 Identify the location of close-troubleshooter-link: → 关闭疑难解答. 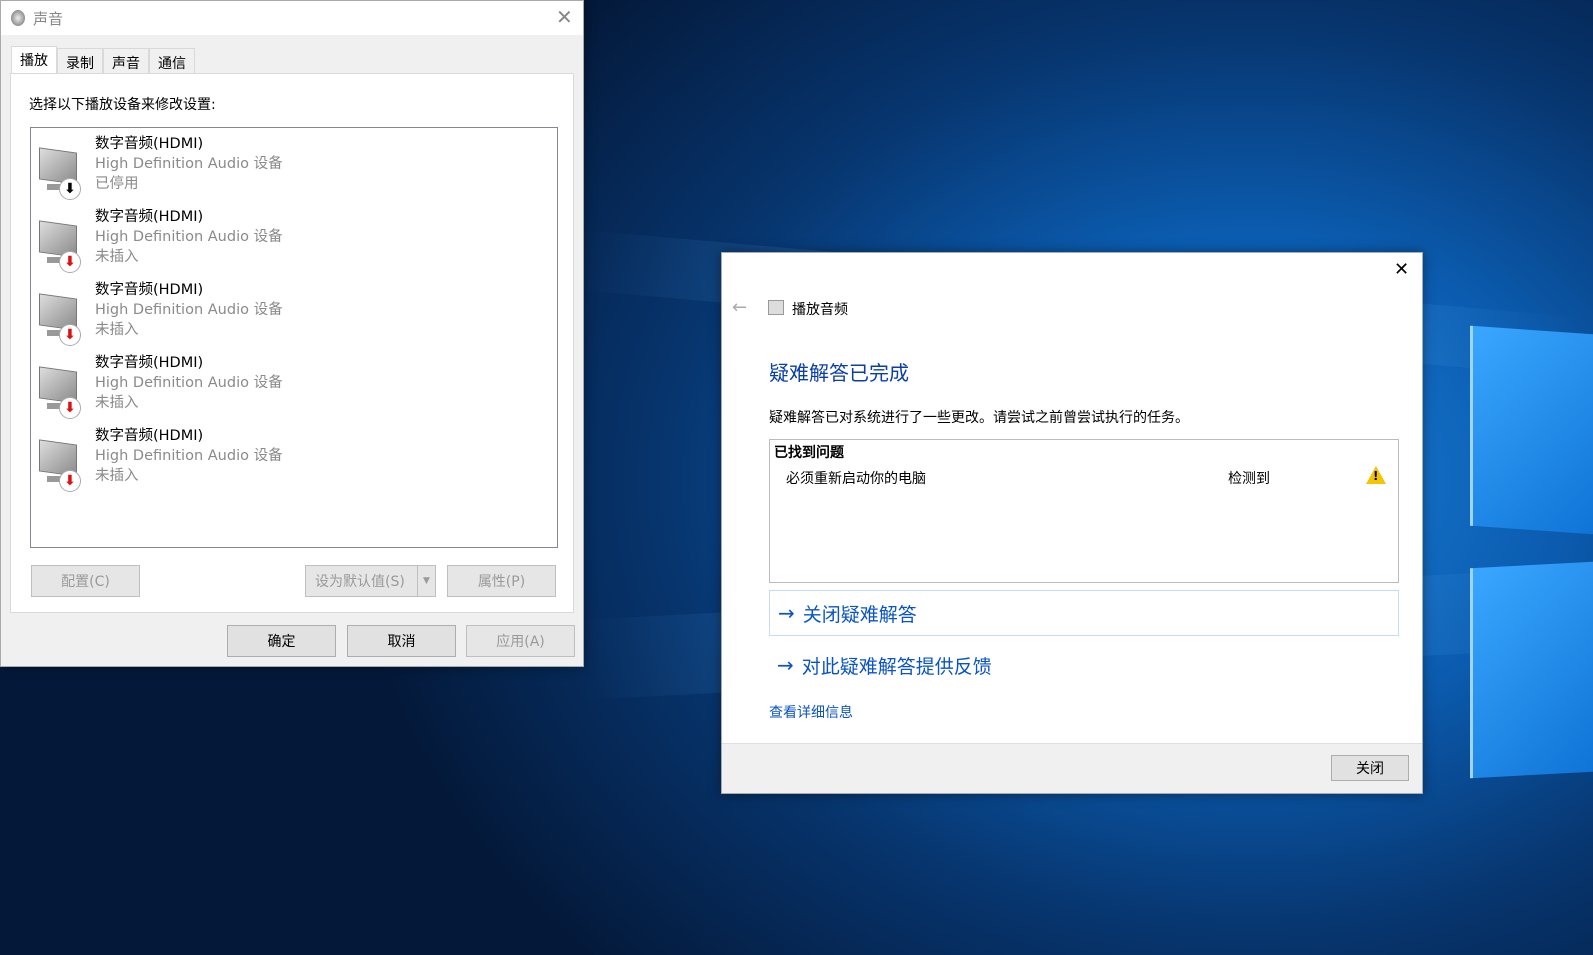
(1084, 613).